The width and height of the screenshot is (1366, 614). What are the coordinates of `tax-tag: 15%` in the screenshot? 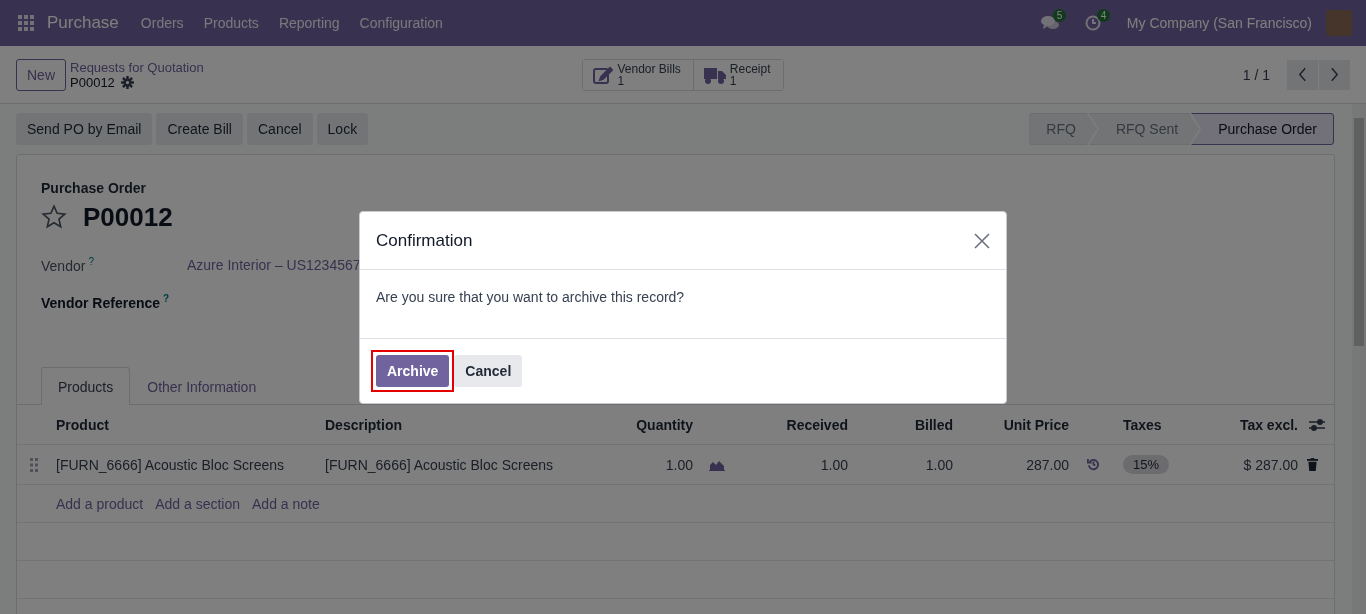 It's located at (1146, 465).